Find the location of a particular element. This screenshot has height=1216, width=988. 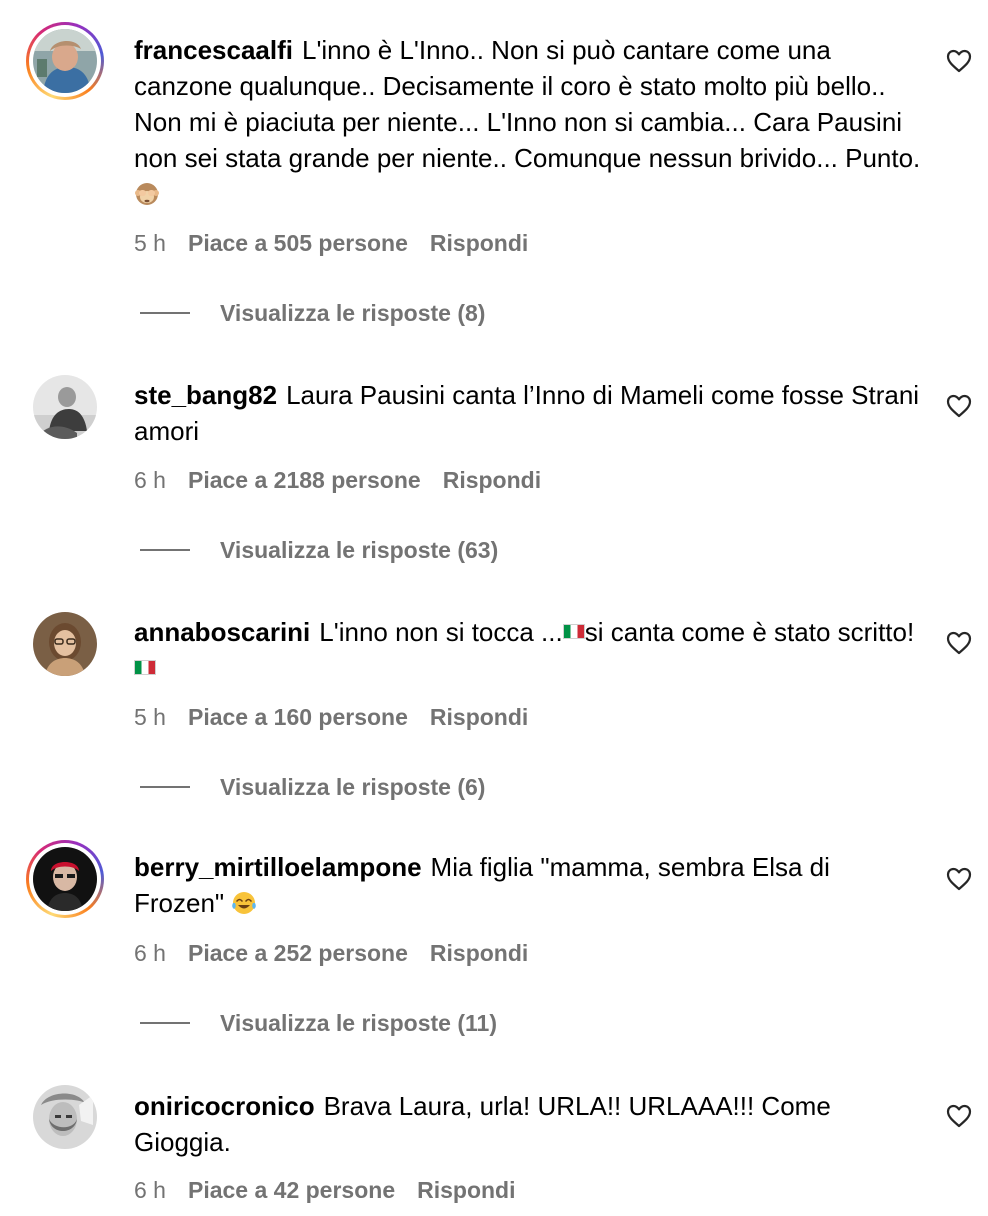

comment-username: ste_bang82 is located at coordinates (205, 395).